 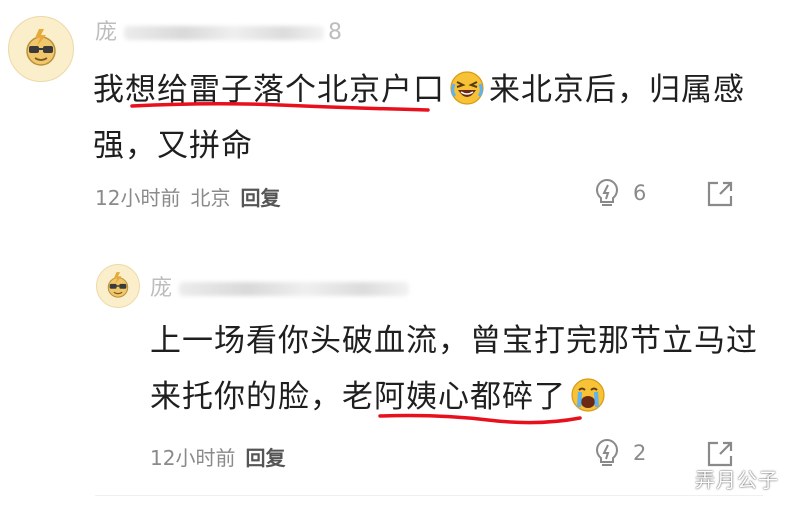 What do you see at coordinates (737, 480) in the screenshot?
I see `watermark: 弄月公子` at bounding box center [737, 480].